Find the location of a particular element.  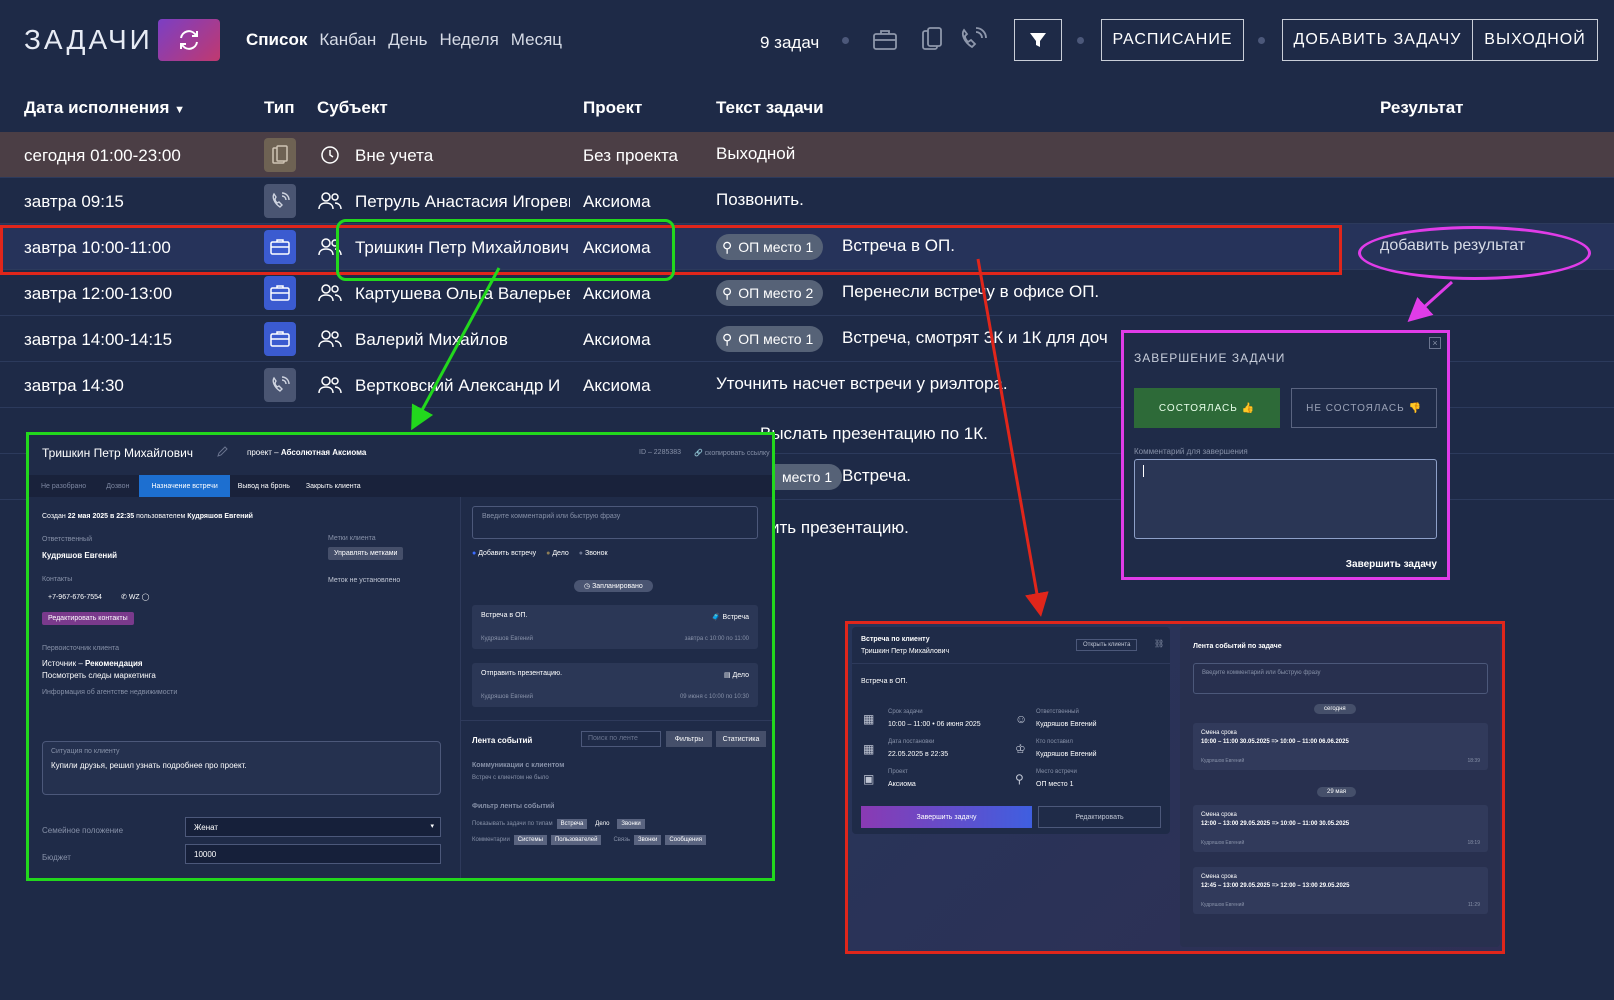

schedule-button: РАСПИСАНИЕ is located at coordinates (1172, 40).